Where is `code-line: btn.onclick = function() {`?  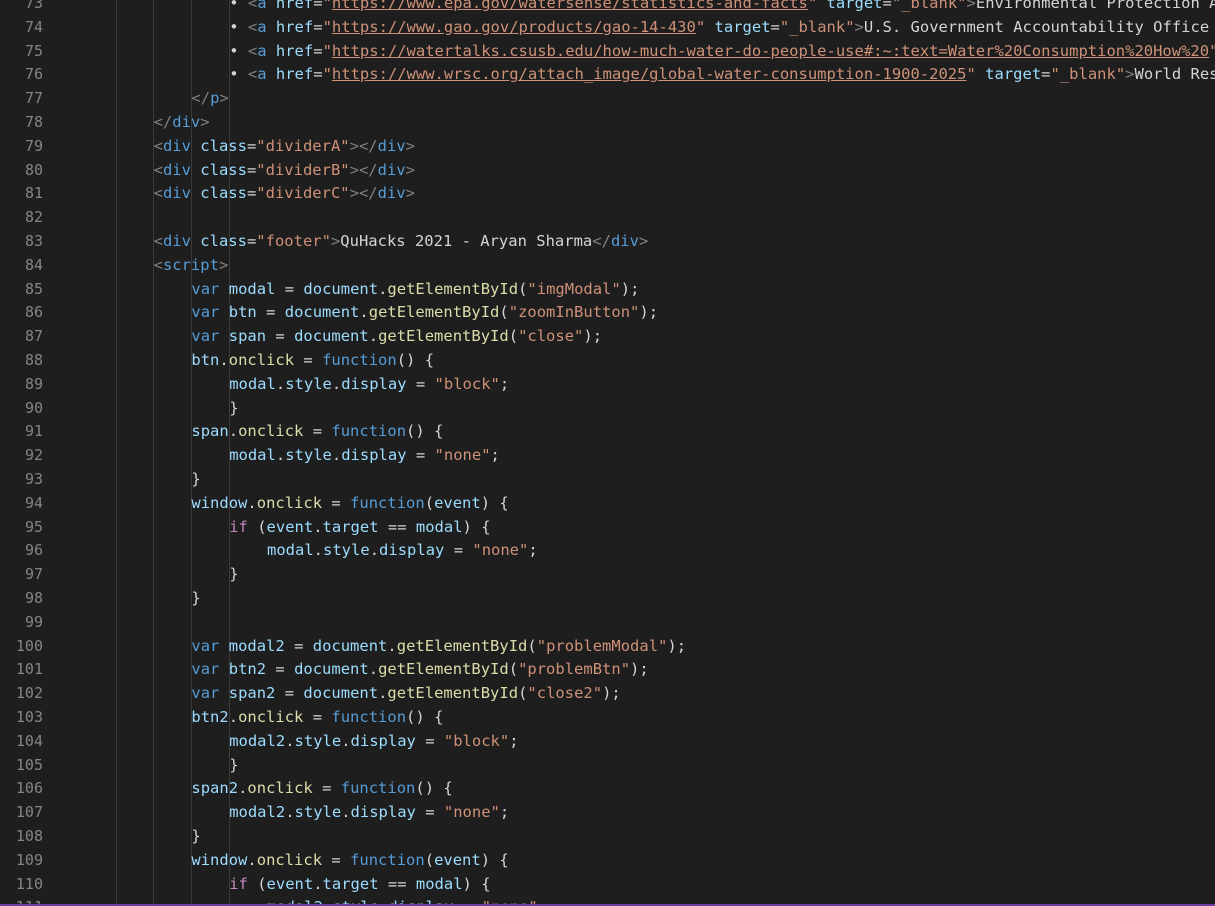
code-line: btn.onclick = function() { is located at coordinates (312, 361).